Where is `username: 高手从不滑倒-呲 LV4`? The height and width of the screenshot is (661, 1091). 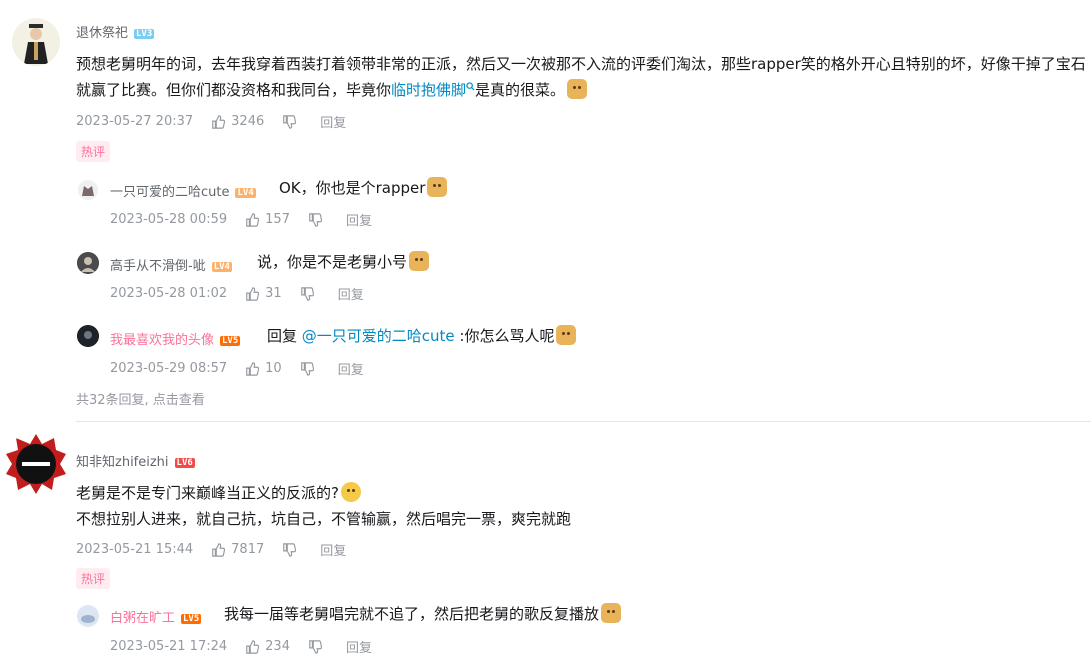
username: 高手从不滑倒-呲 LV4 is located at coordinates (171, 264).